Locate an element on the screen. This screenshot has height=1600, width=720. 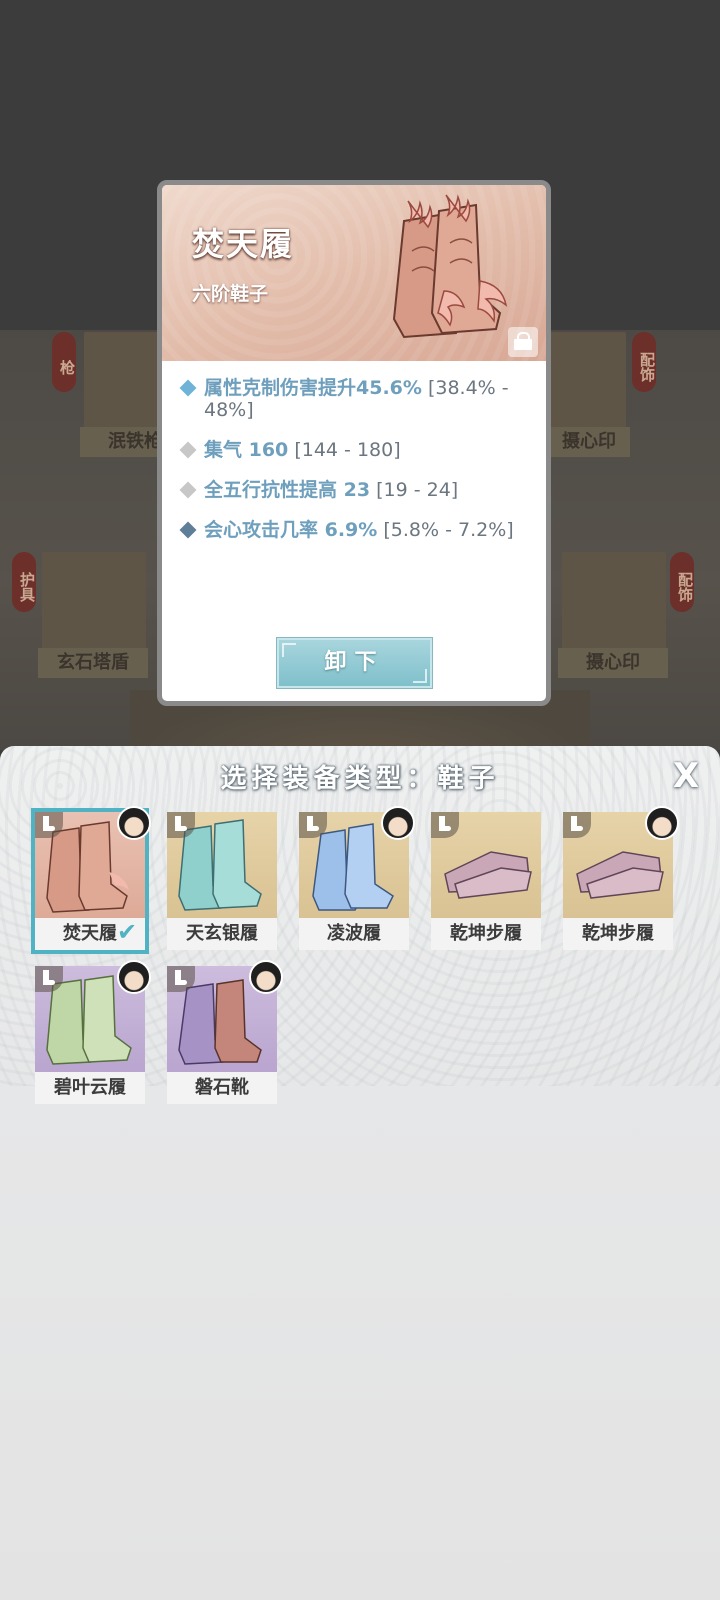
item-label: 磐石靴 is located at coordinates (222, 1088).